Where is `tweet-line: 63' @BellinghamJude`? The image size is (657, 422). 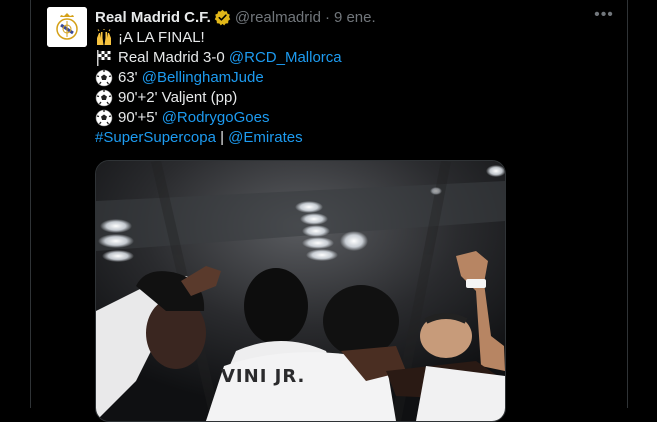
tweet-line: 63' @BellinghamJude is located at coordinates (355, 78).